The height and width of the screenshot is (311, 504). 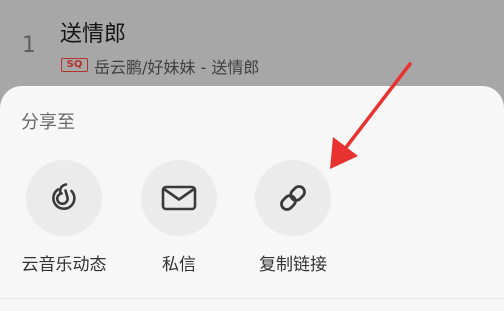 I want to click on sq-quality-badge: SQ, so click(x=74, y=65).